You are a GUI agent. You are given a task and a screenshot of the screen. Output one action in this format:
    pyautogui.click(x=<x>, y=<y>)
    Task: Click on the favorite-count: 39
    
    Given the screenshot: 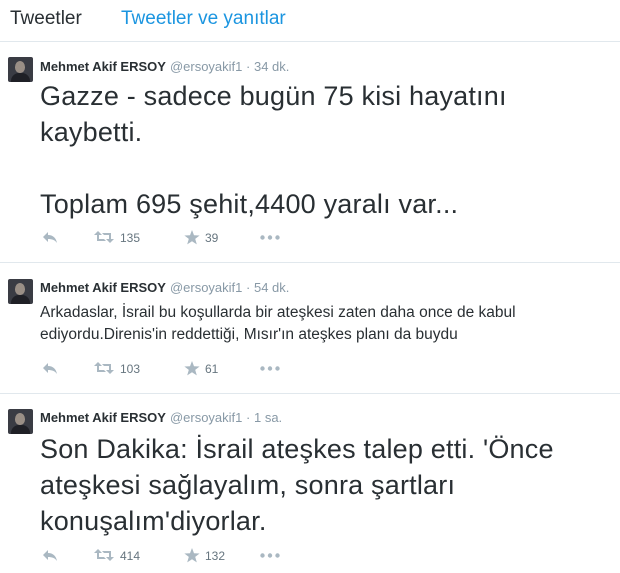 What is the action you would take?
    pyautogui.click(x=212, y=238)
    